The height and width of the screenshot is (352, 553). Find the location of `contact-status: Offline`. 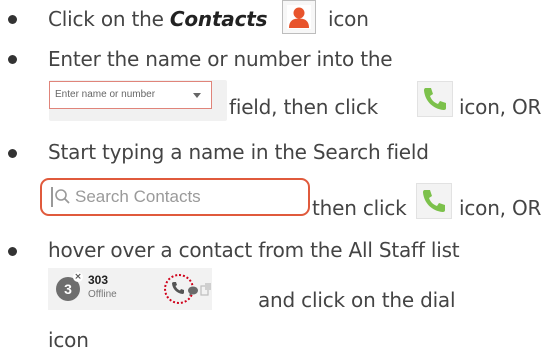

contact-status: Offline is located at coordinates (102, 294).